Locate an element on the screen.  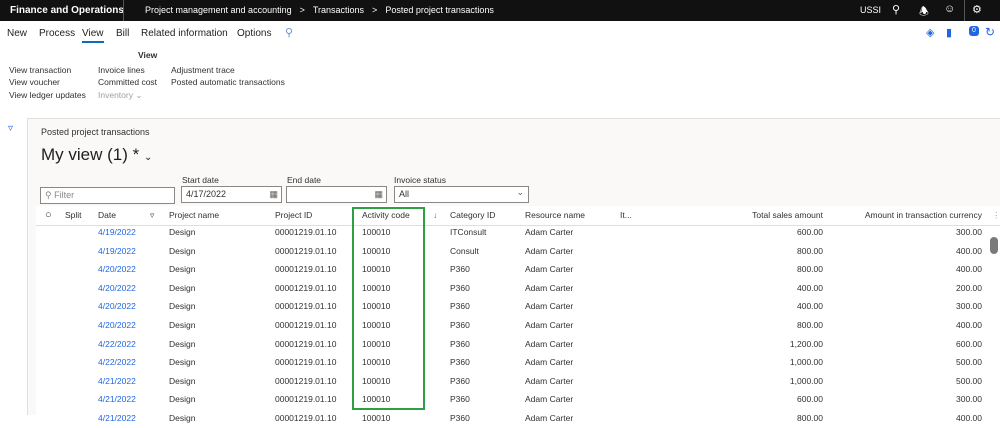
tab-options: Options is located at coordinates (254, 33).